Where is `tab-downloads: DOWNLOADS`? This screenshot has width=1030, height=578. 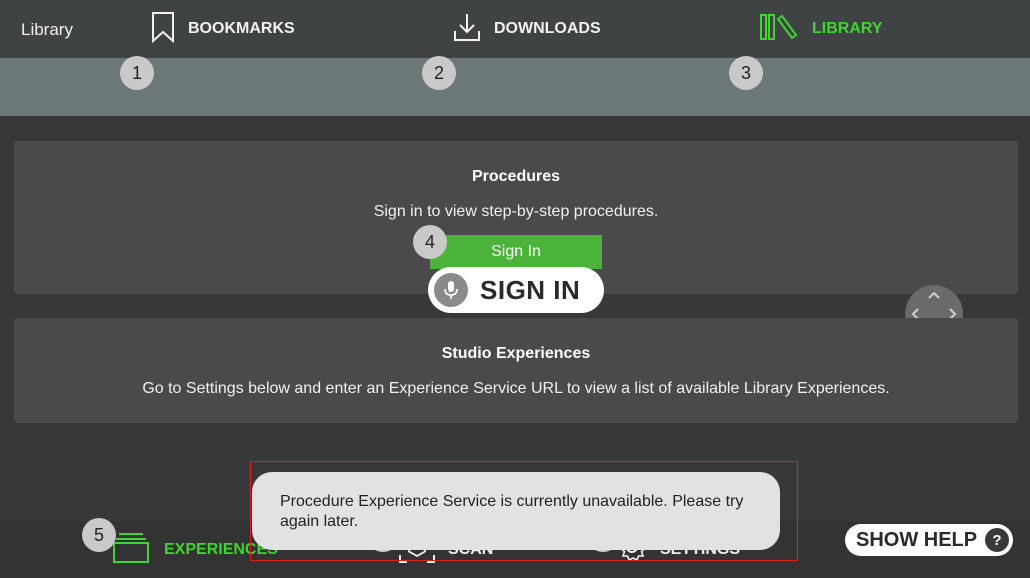 tab-downloads: DOWNLOADS is located at coordinates (526, 29).